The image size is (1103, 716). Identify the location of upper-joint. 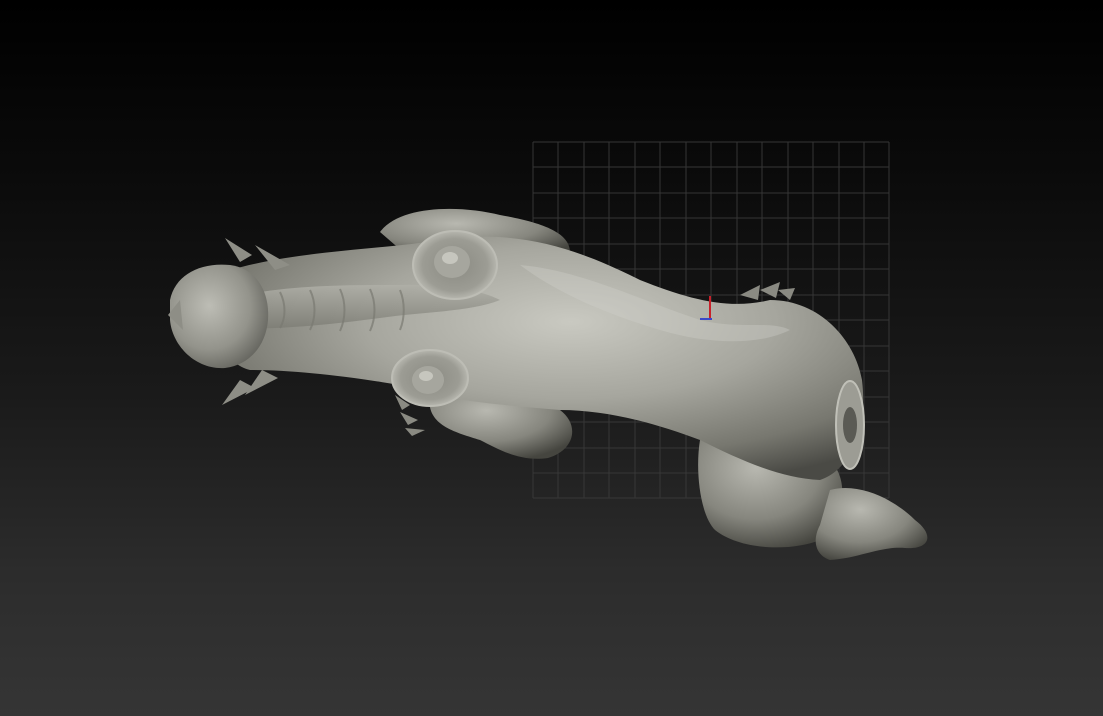
(455, 265).